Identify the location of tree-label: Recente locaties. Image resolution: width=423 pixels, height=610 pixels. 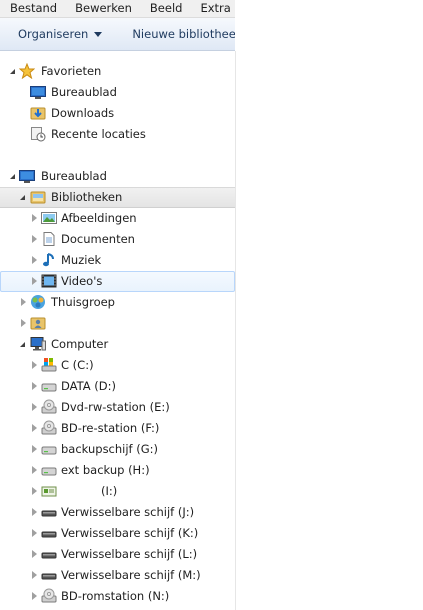
(98, 134).